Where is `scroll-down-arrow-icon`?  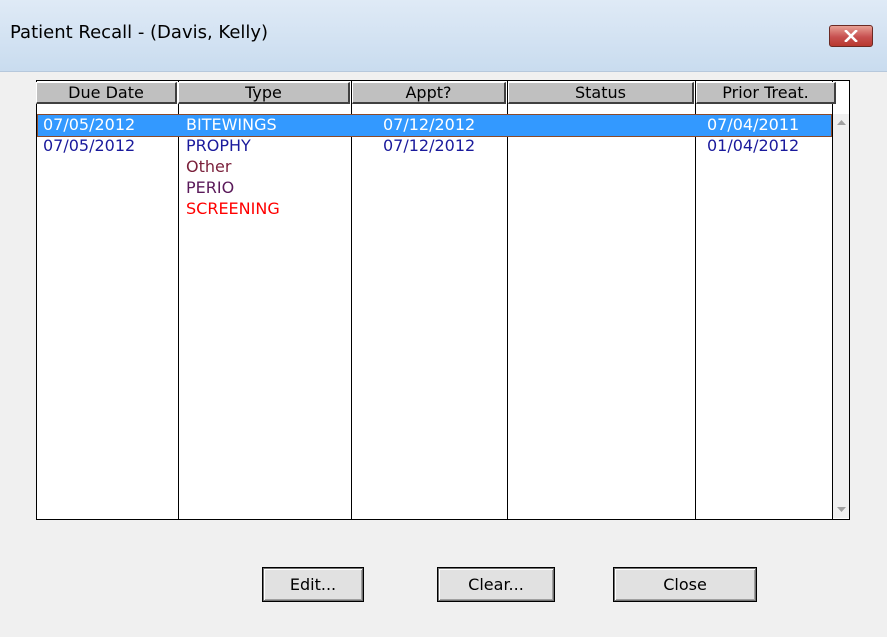
scroll-down-arrow-icon is located at coordinates (841, 510).